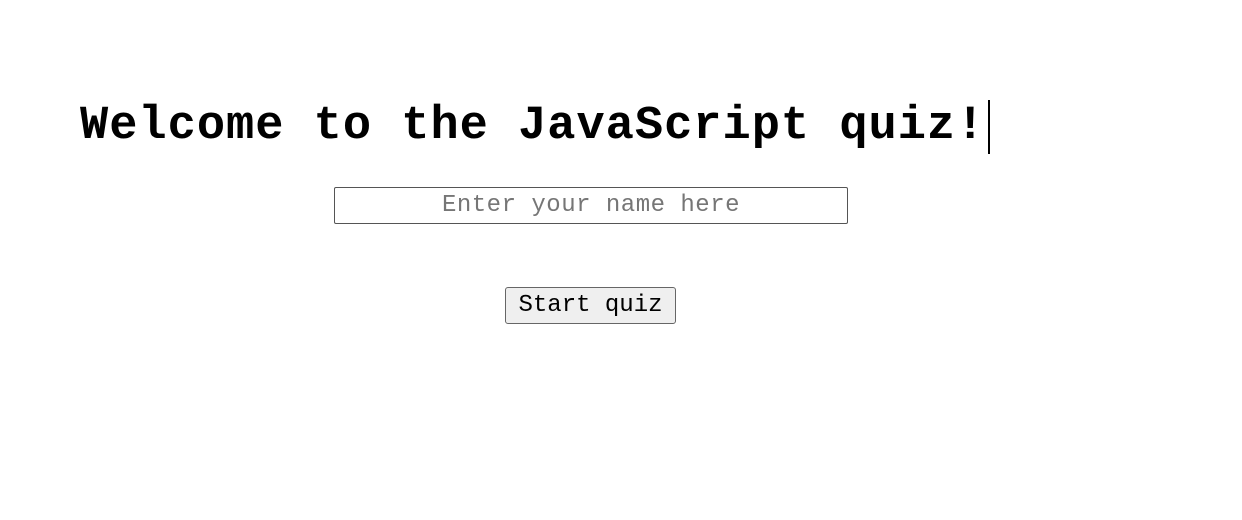 The image size is (1242, 520). What do you see at coordinates (989, 127) in the screenshot?
I see `text-cursor` at bounding box center [989, 127].